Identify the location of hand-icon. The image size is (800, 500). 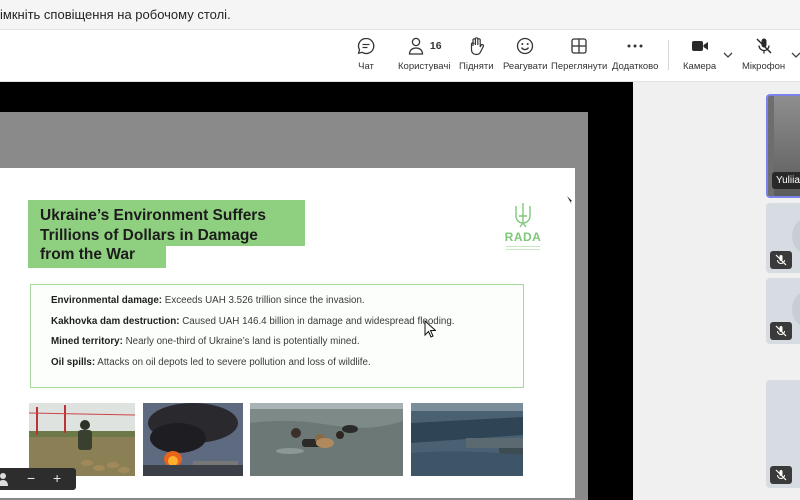
(478, 46).